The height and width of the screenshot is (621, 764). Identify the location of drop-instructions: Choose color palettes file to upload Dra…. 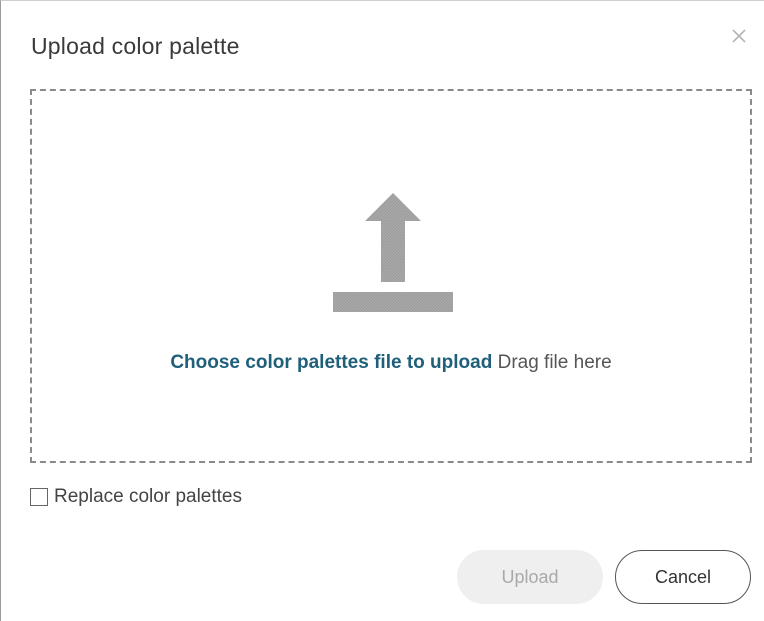
(391, 363).